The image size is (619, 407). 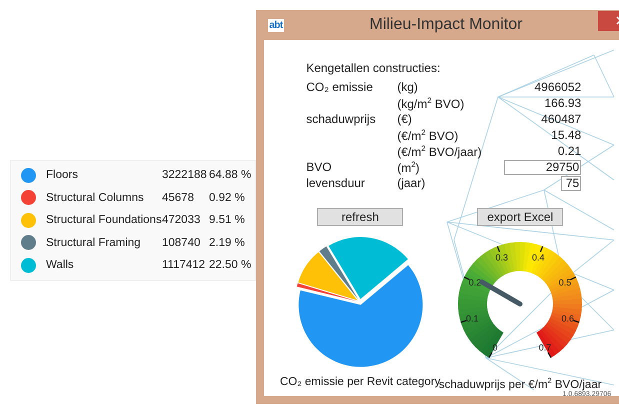 What do you see at coordinates (566, 135) in the screenshot?
I see `metric-value: 15.48` at bounding box center [566, 135].